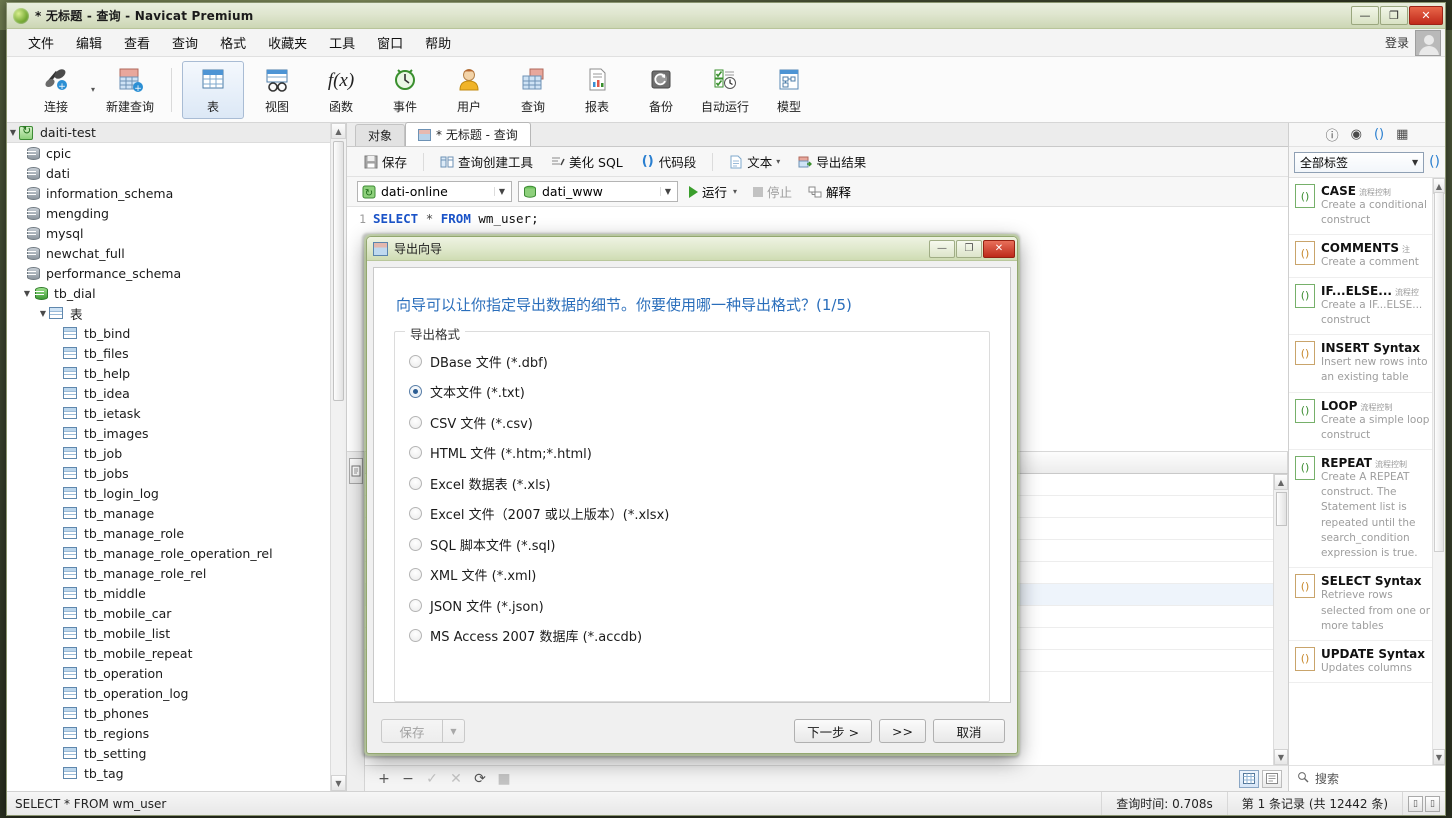 The height and width of the screenshot is (818, 1452). What do you see at coordinates (176, 353) in the screenshot?
I see `tree-table-item: tb_files` at bounding box center [176, 353].